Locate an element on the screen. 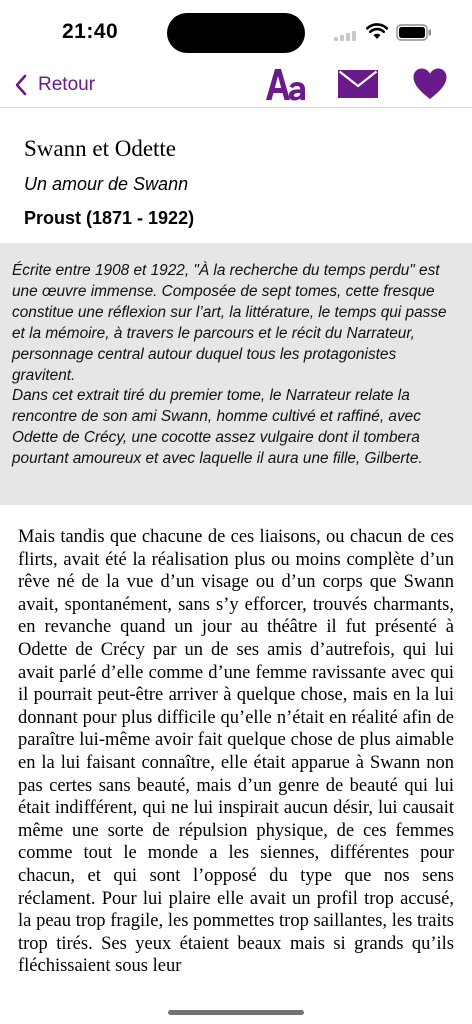  battery-icon is located at coordinates (413, 32).